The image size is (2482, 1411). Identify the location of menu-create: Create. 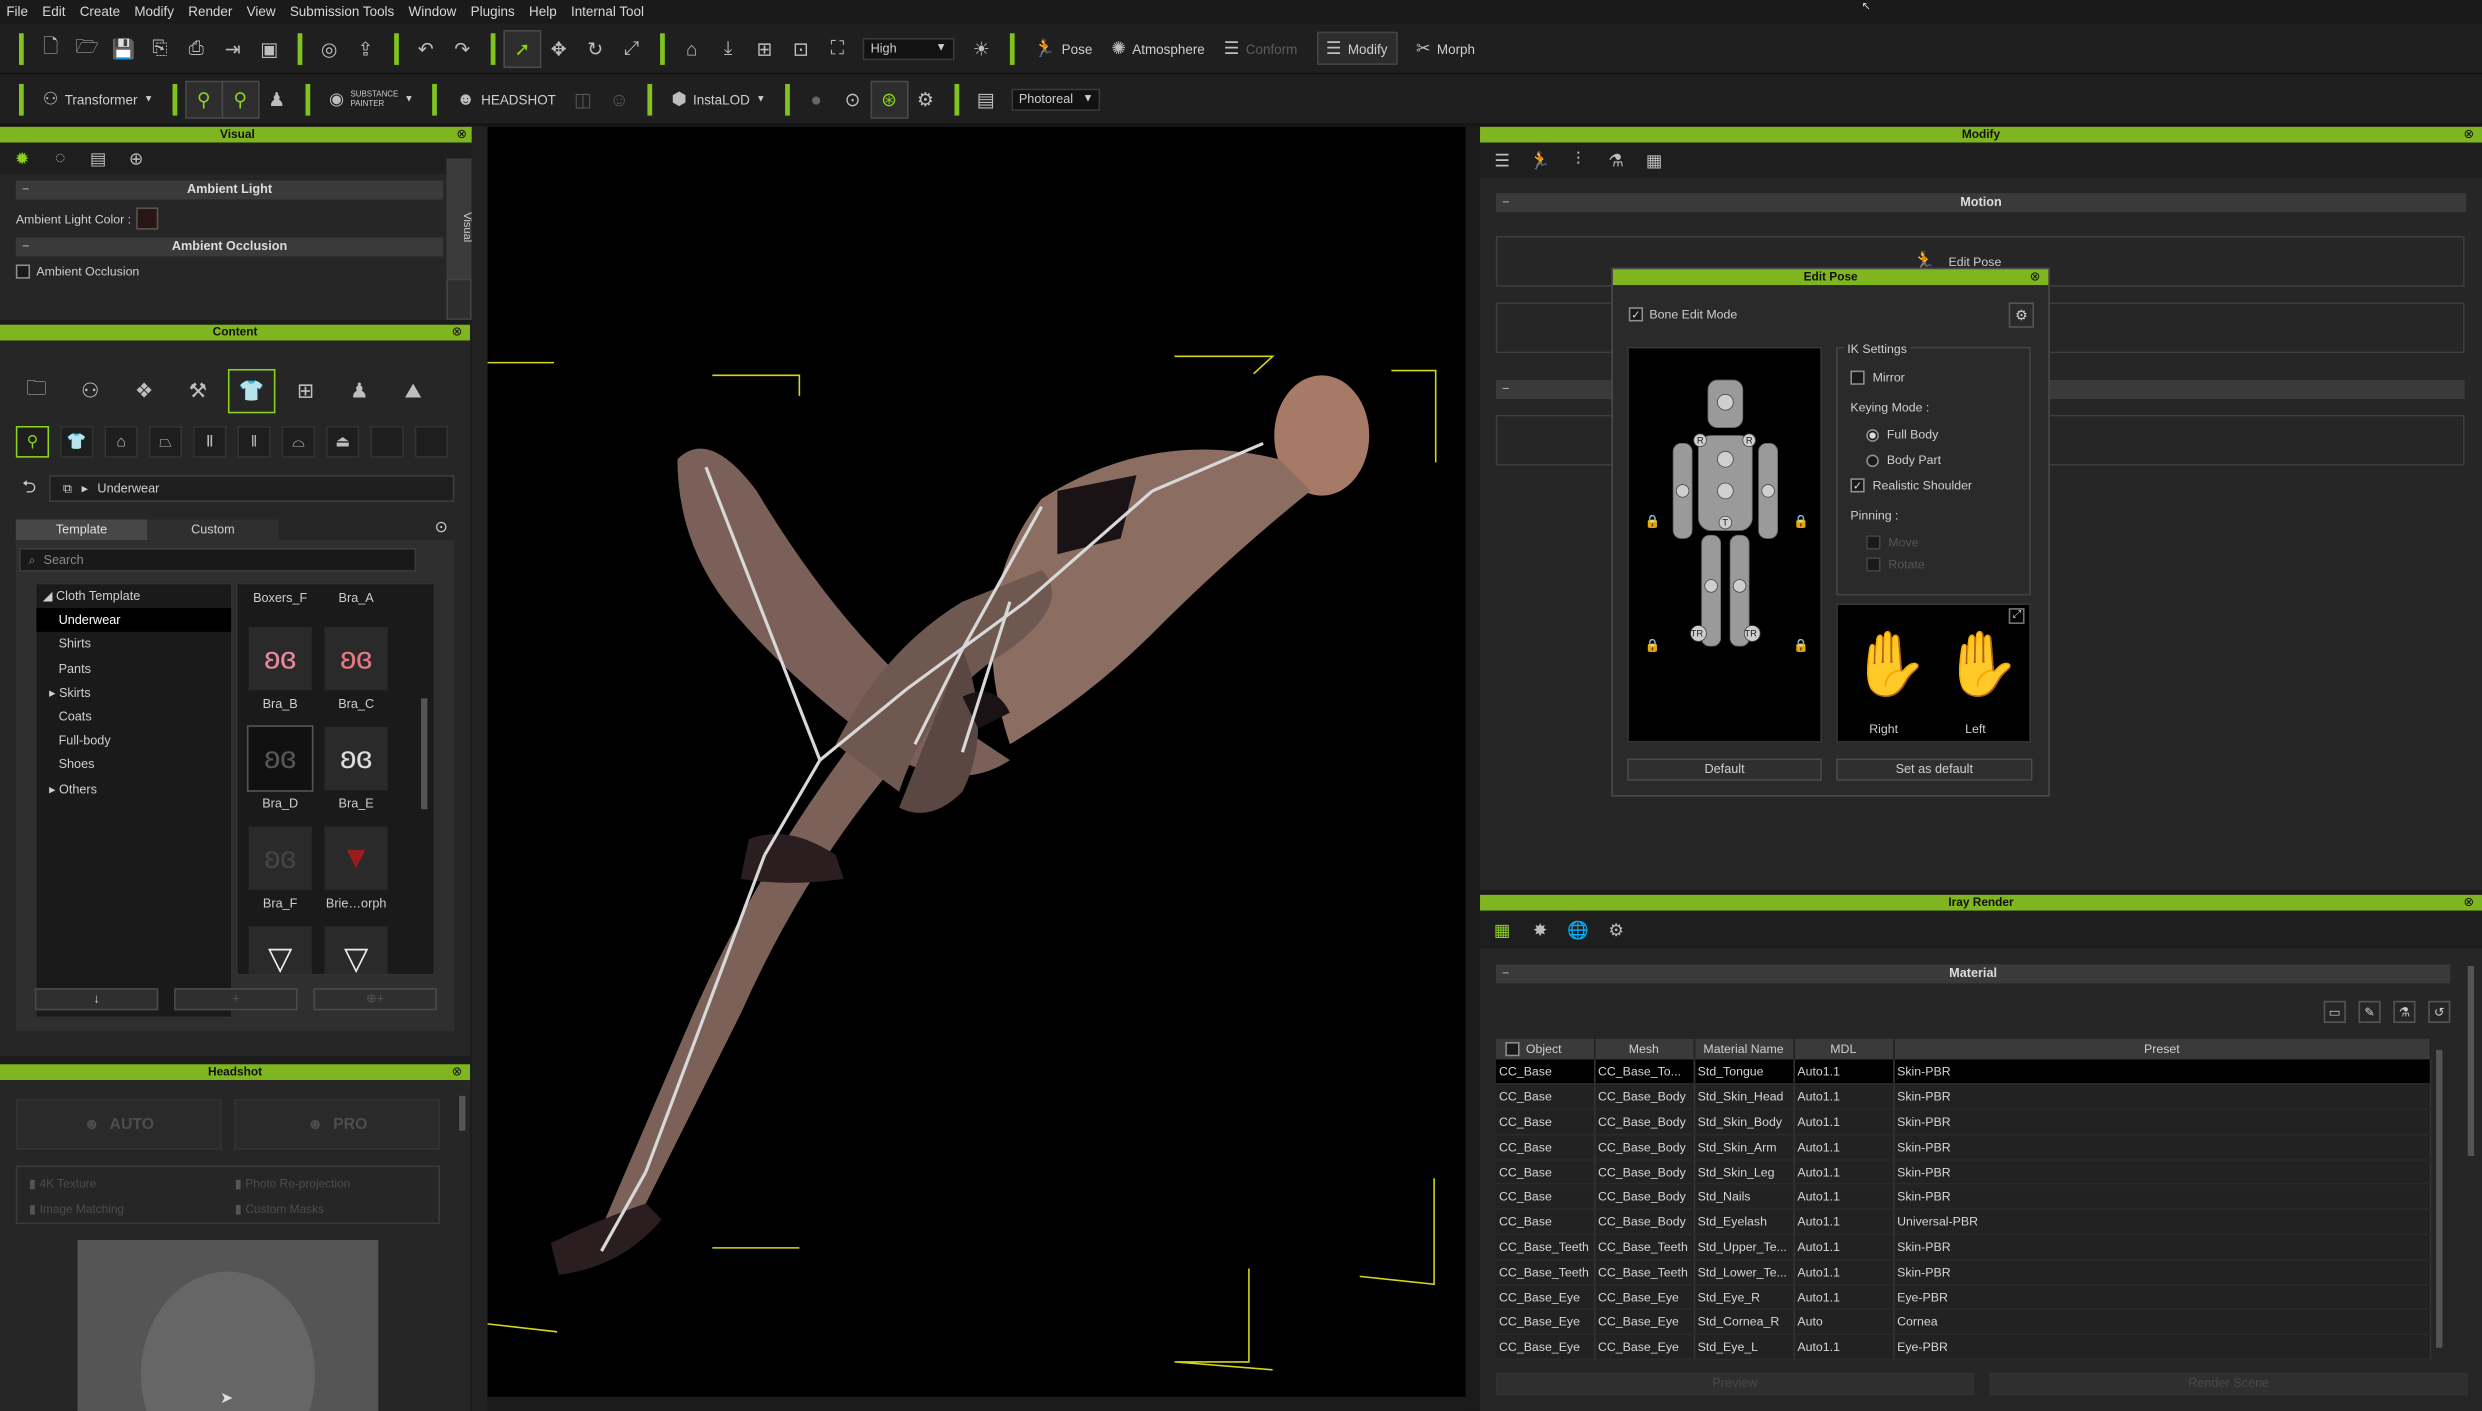
(100, 11).